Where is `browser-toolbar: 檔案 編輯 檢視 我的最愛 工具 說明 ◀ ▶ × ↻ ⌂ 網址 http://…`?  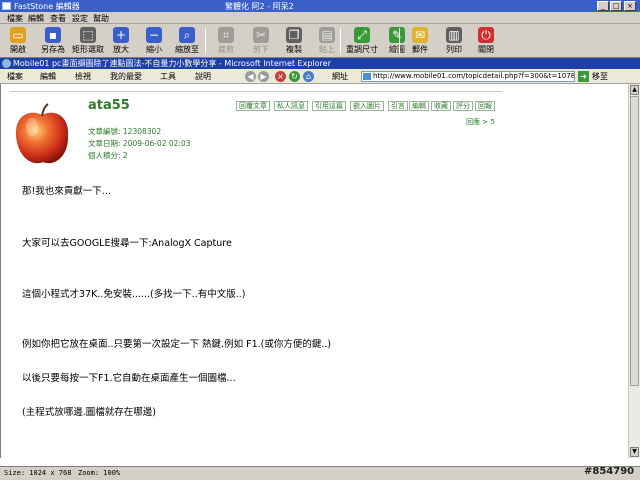
browser-toolbar: 檔案 編輯 檢視 我的最愛 工具 說明 ◀ ▶ × ↻ ⌂ 網址 http://… is located at coordinates (320, 76).